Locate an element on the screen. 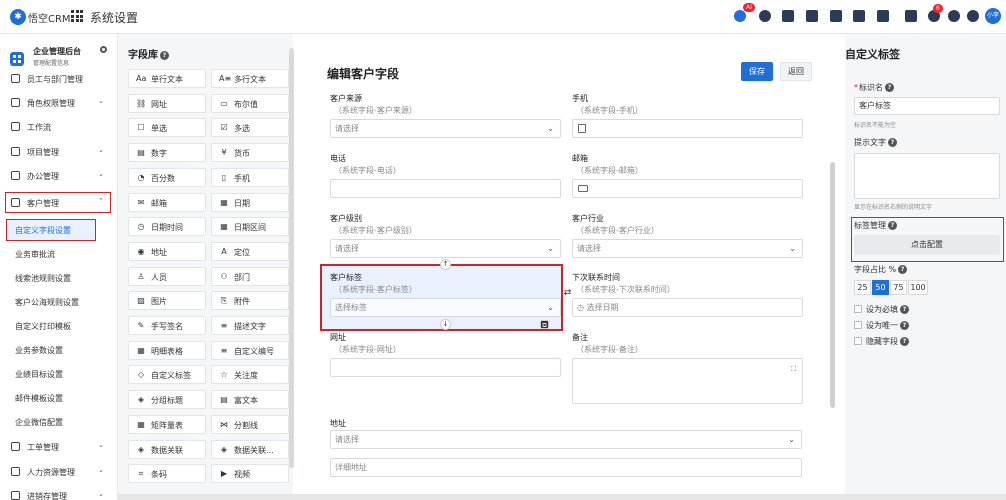  field-input: ◷ 选择日期 is located at coordinates (687, 307).